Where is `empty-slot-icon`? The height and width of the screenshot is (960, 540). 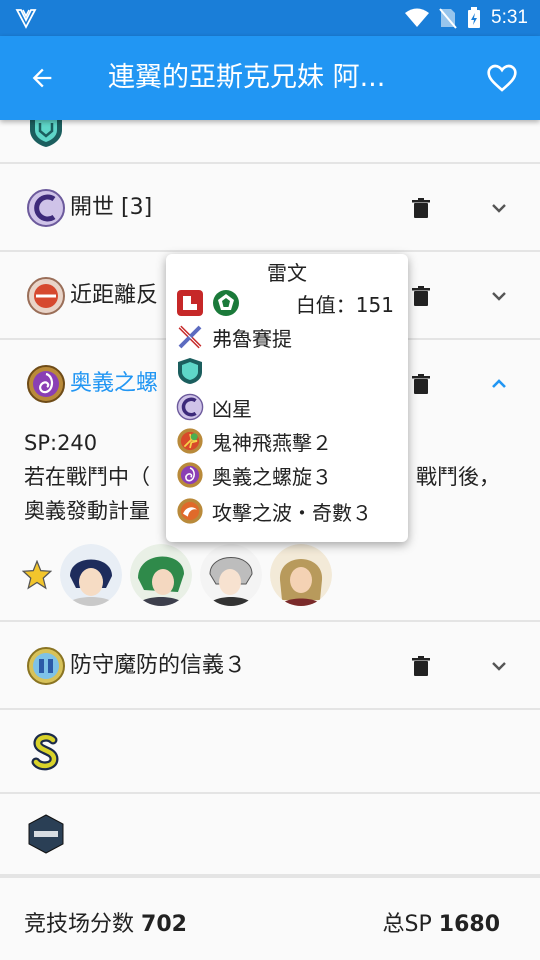 empty-slot-icon is located at coordinates (46, 834).